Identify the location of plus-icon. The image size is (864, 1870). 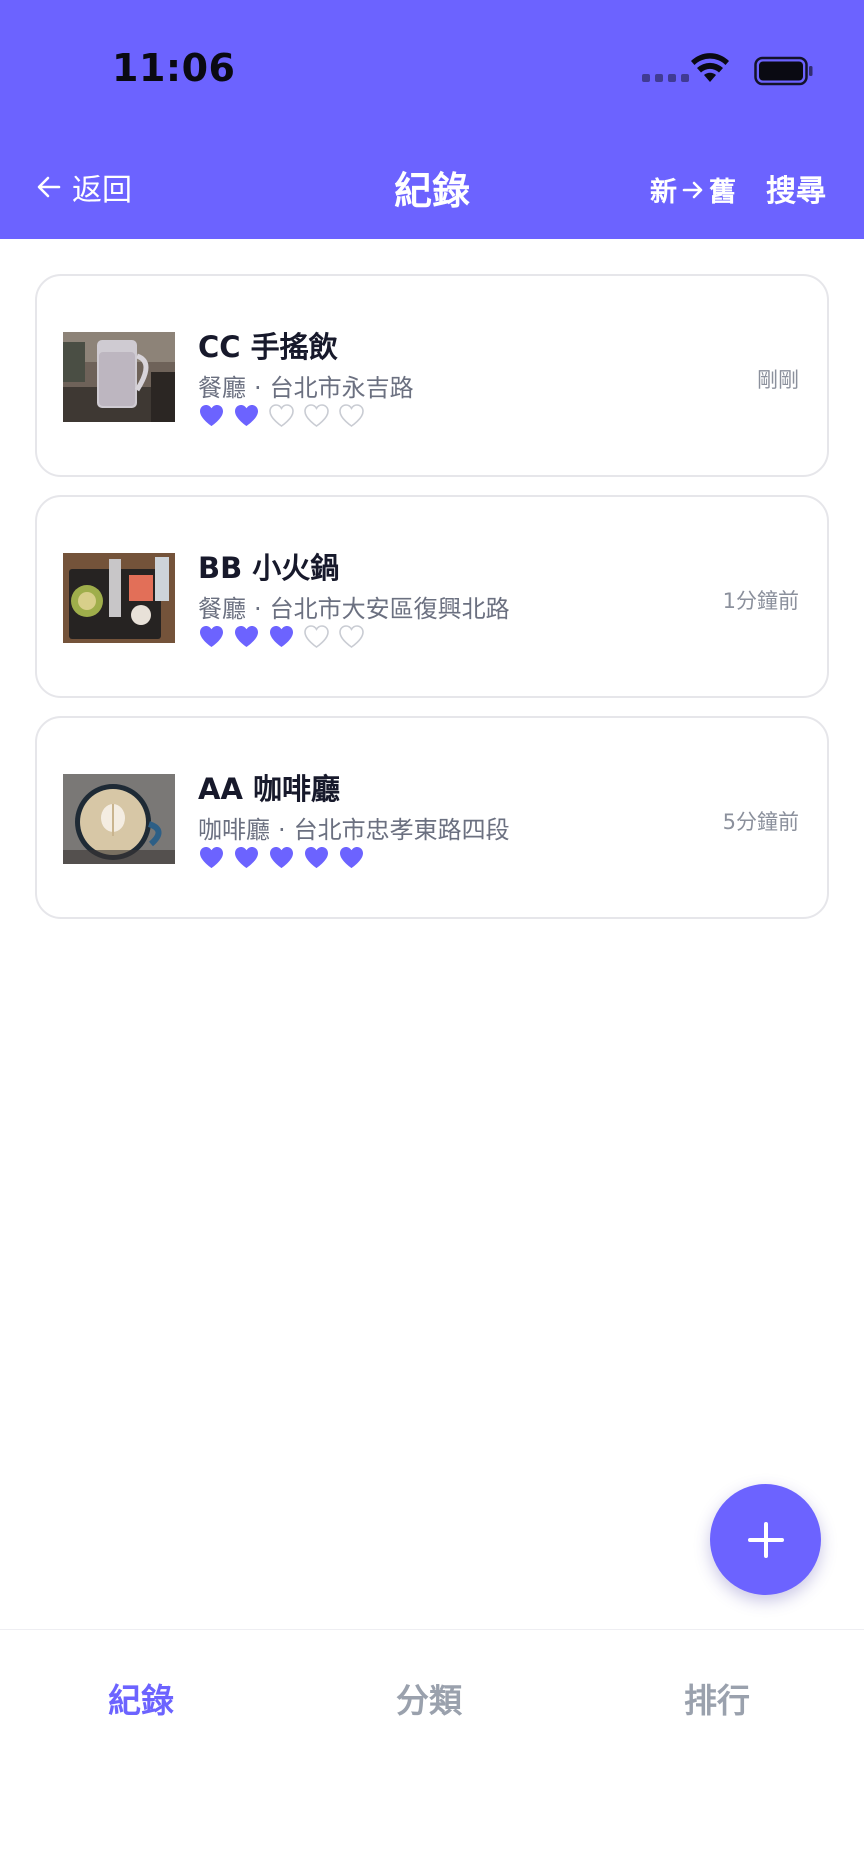
(765, 1539).